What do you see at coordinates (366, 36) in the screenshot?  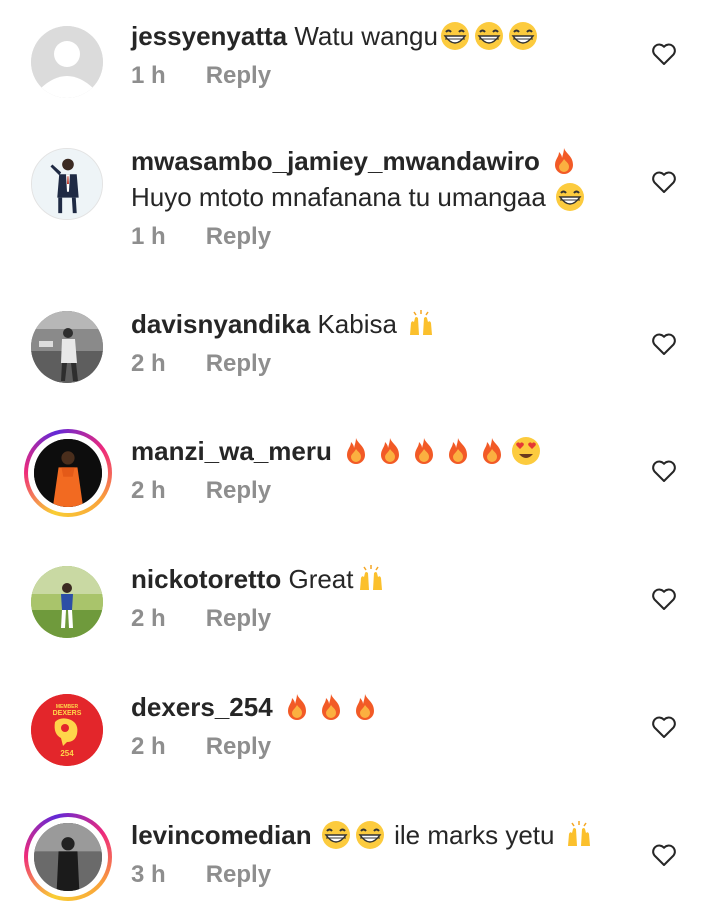 I see `comment-text: Watu wangu` at bounding box center [366, 36].